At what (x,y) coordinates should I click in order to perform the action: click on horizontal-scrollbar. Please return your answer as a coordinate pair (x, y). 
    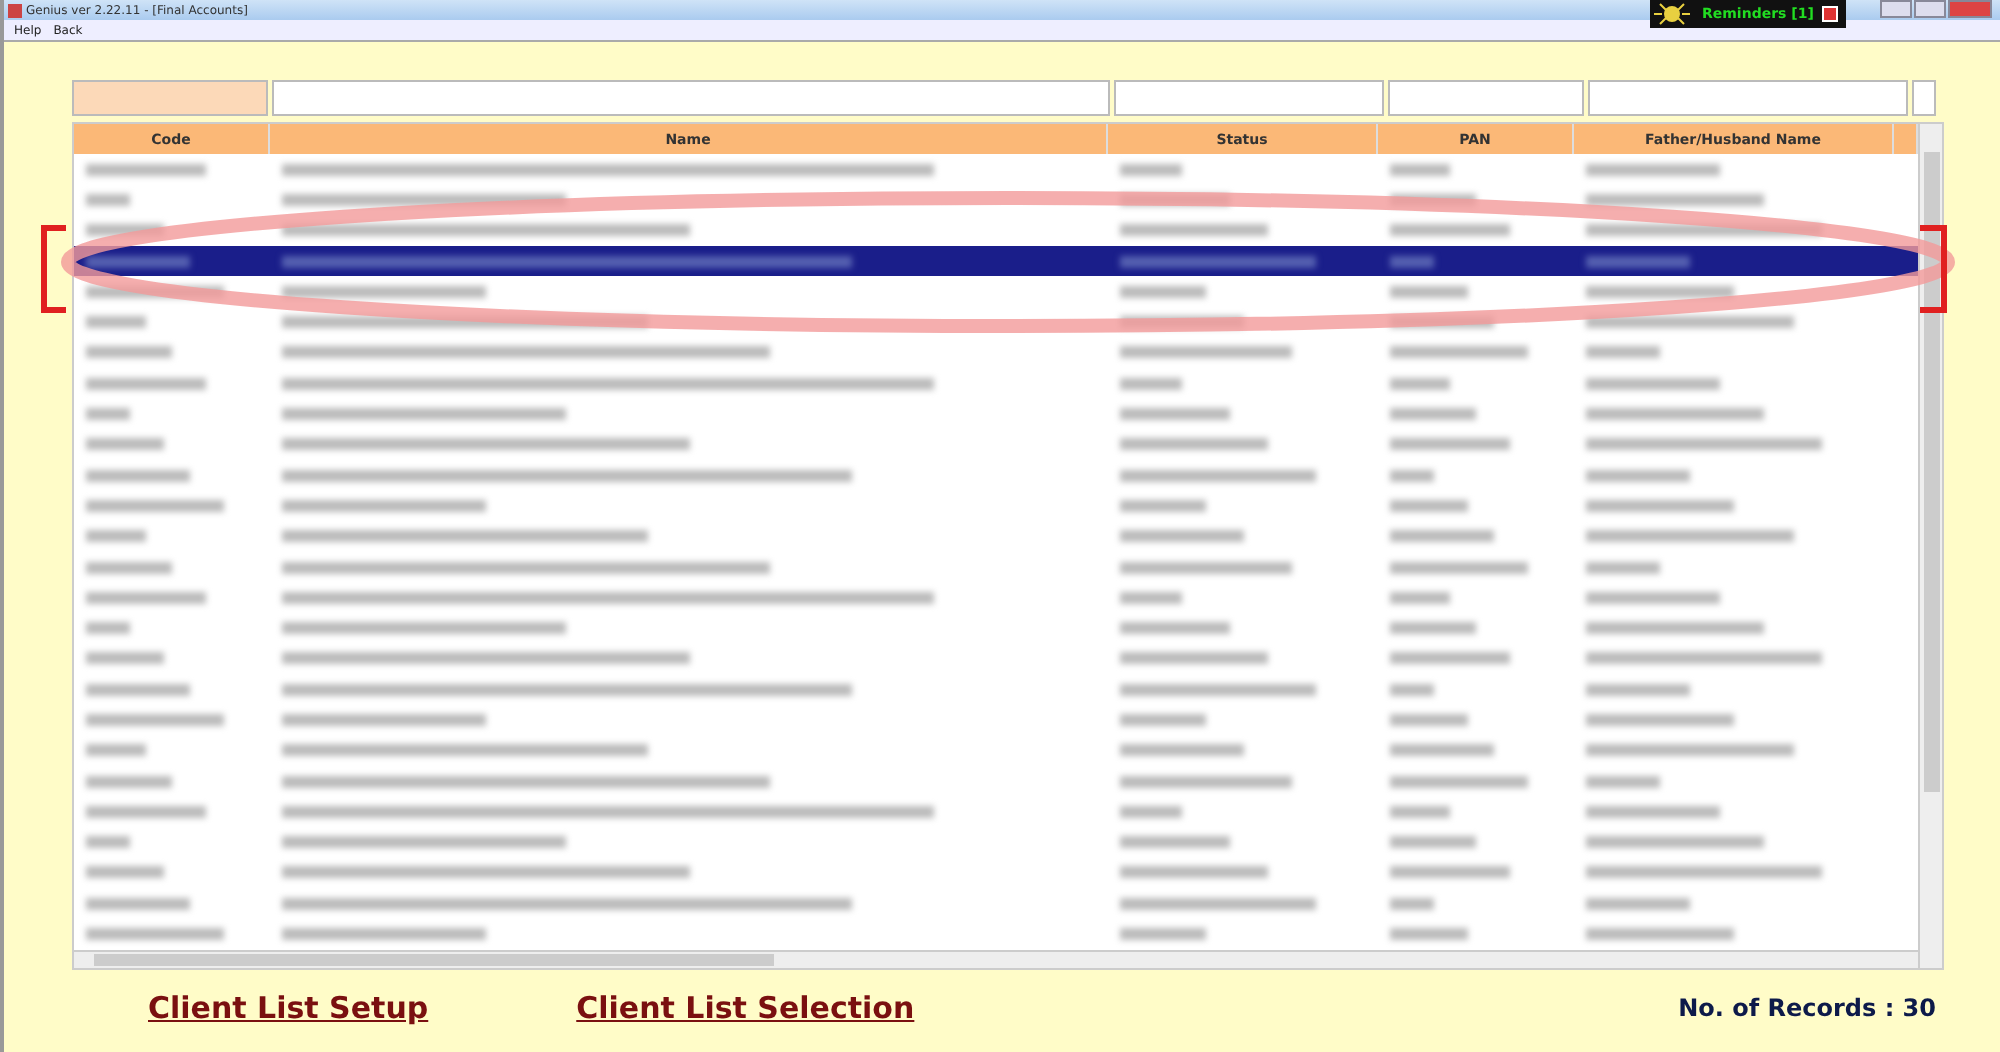
    Looking at the image, I should click on (996, 958).